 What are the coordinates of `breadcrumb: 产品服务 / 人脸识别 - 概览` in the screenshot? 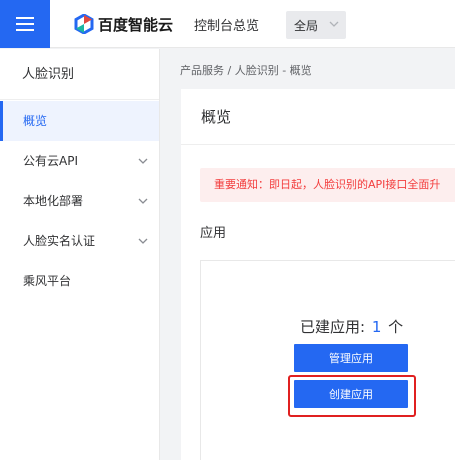 It's located at (246, 70).